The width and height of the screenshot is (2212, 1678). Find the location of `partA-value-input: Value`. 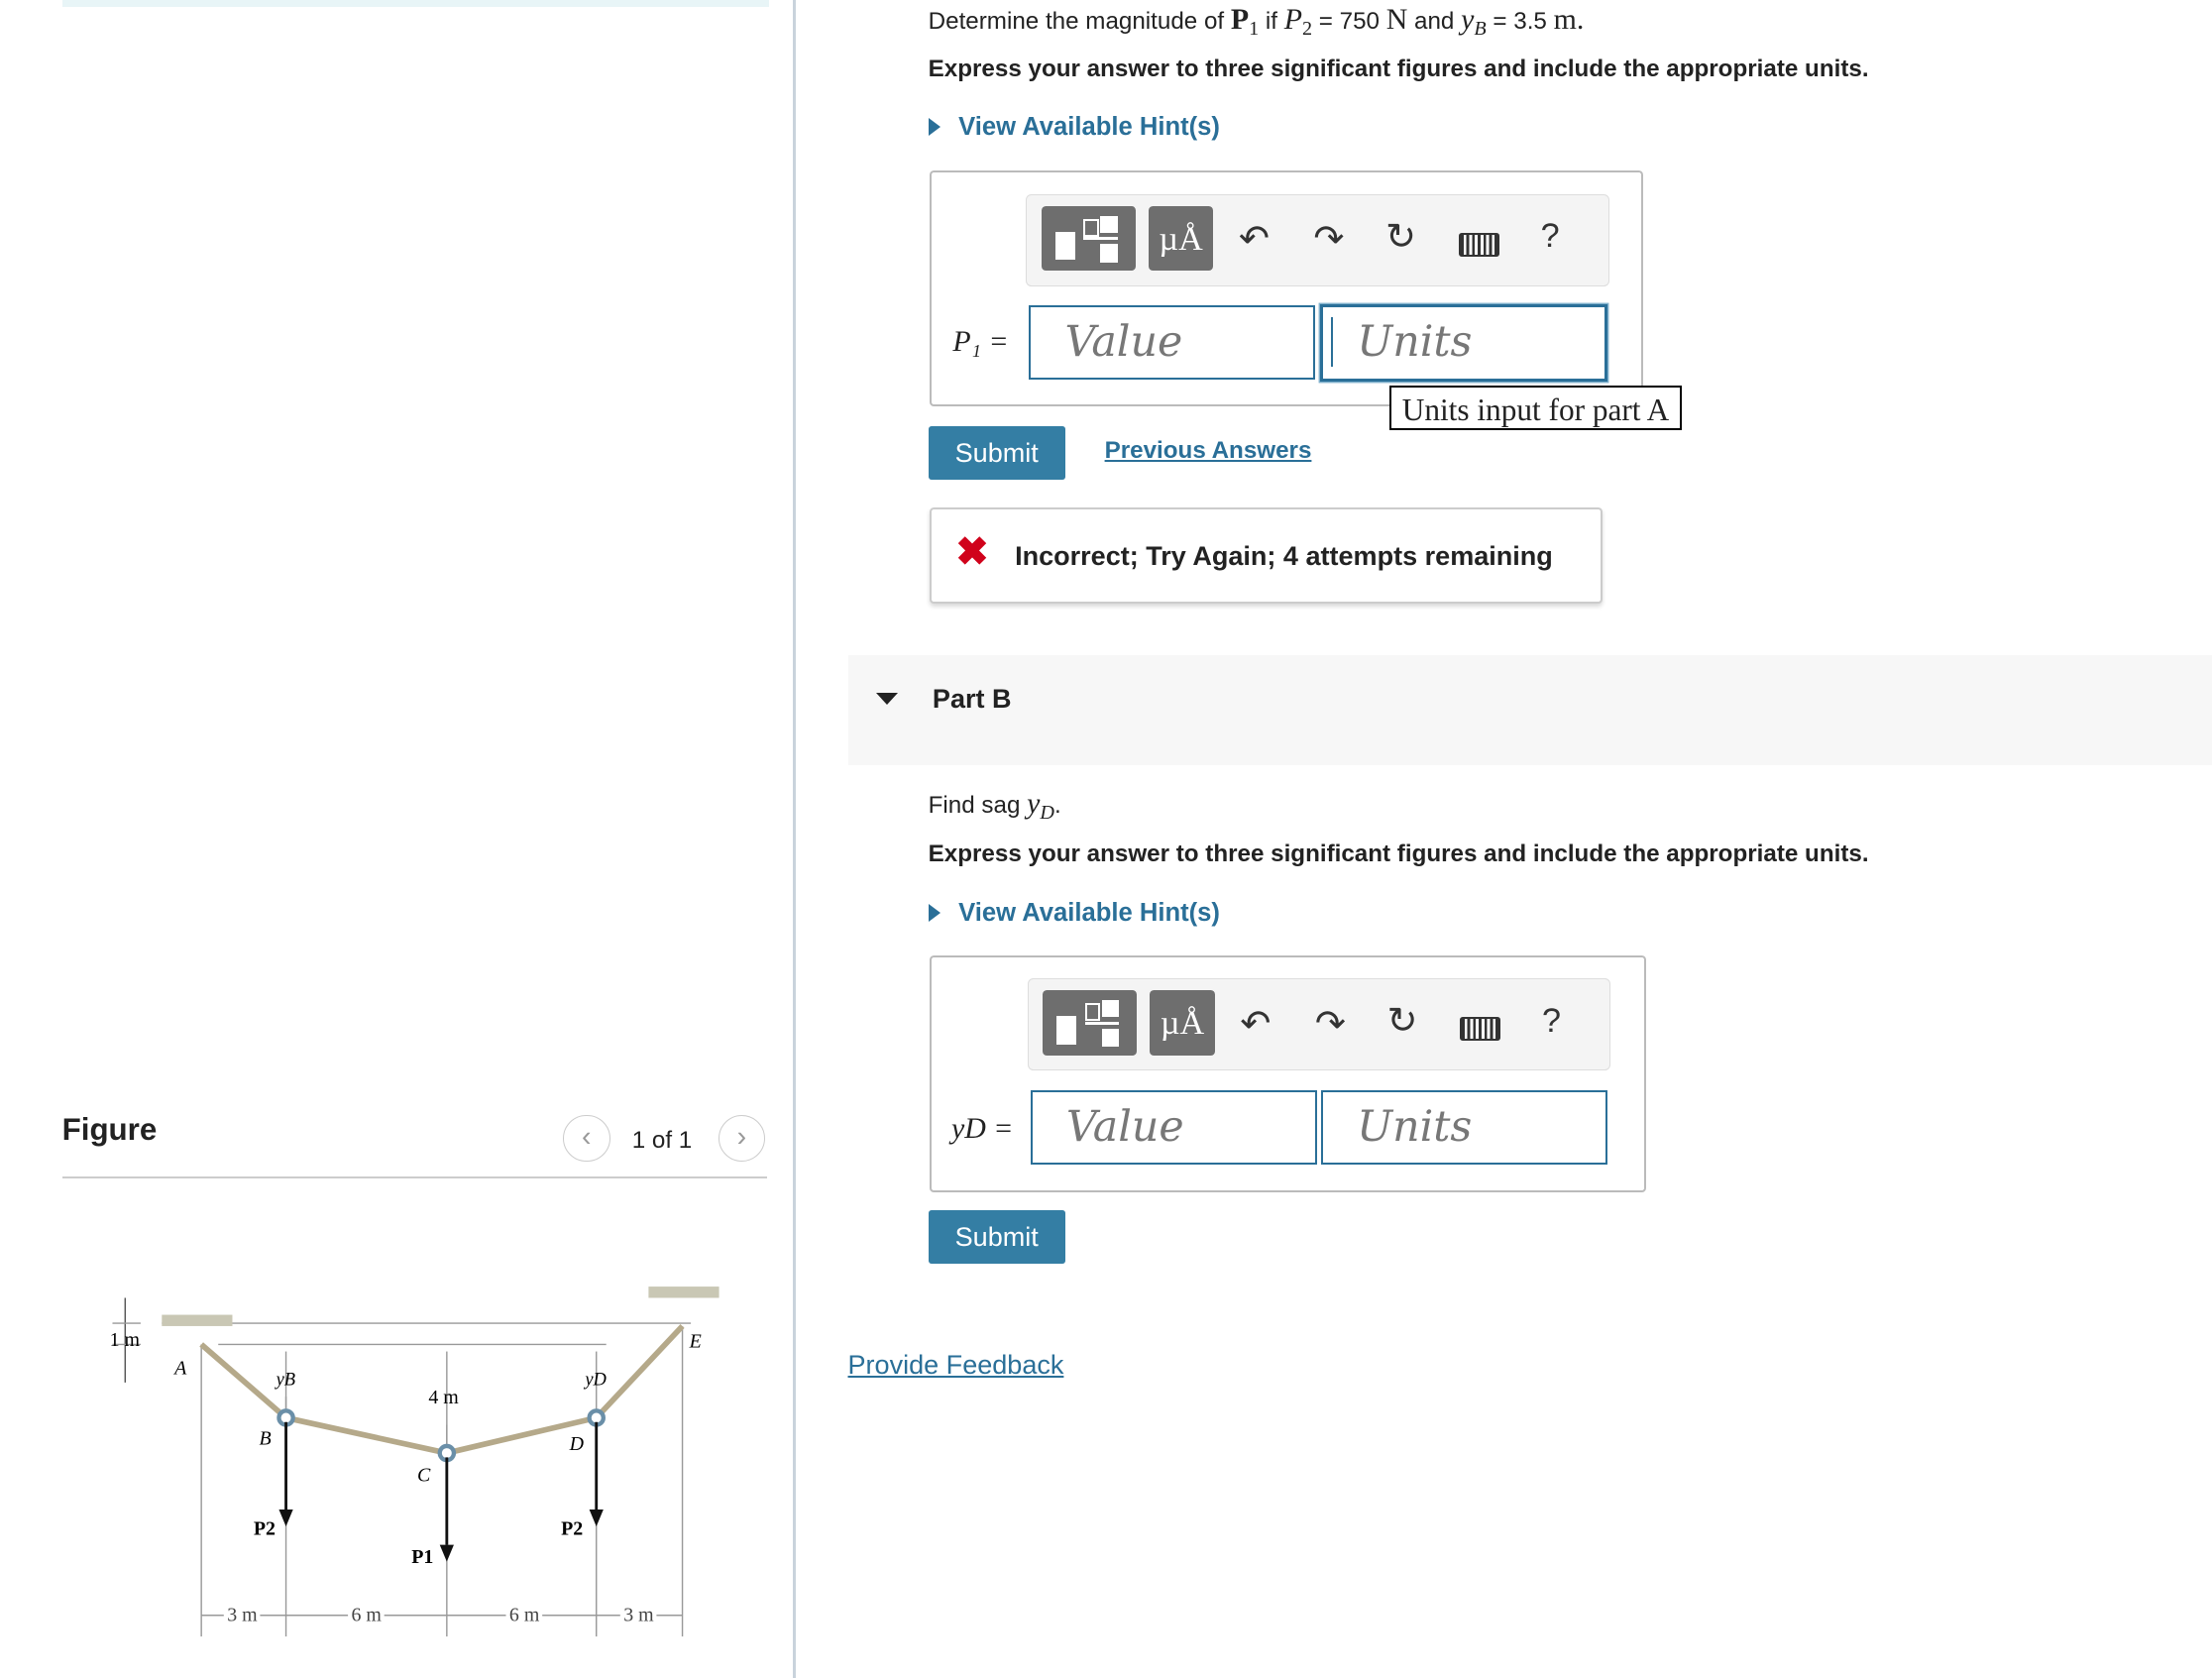

partA-value-input: Value is located at coordinates (1172, 343).